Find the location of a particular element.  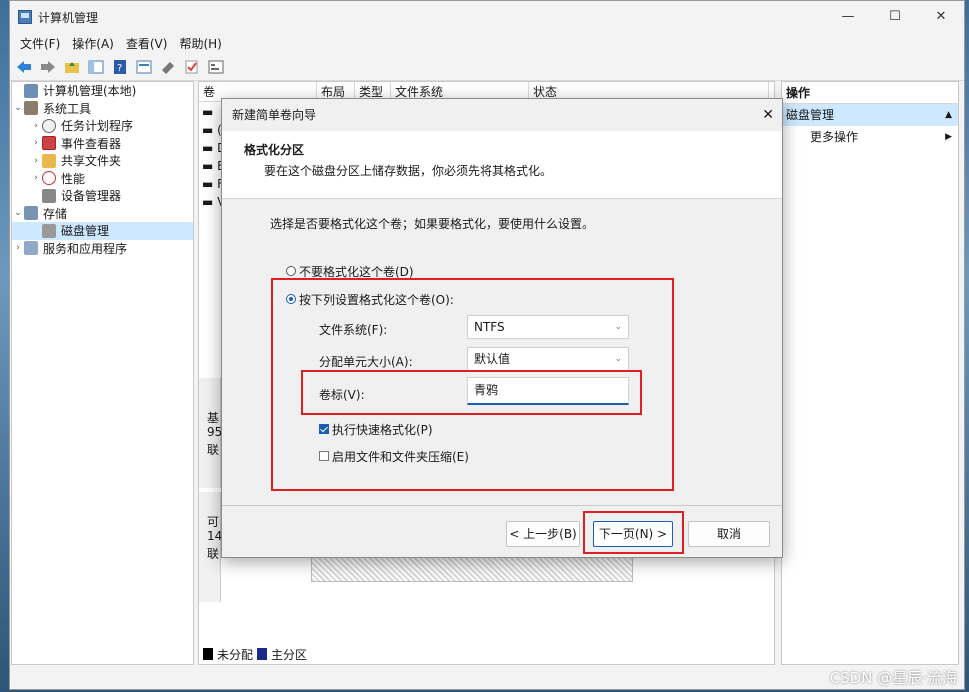

tree-item-device-manager: 设备管理器 is located at coordinates (102, 196).